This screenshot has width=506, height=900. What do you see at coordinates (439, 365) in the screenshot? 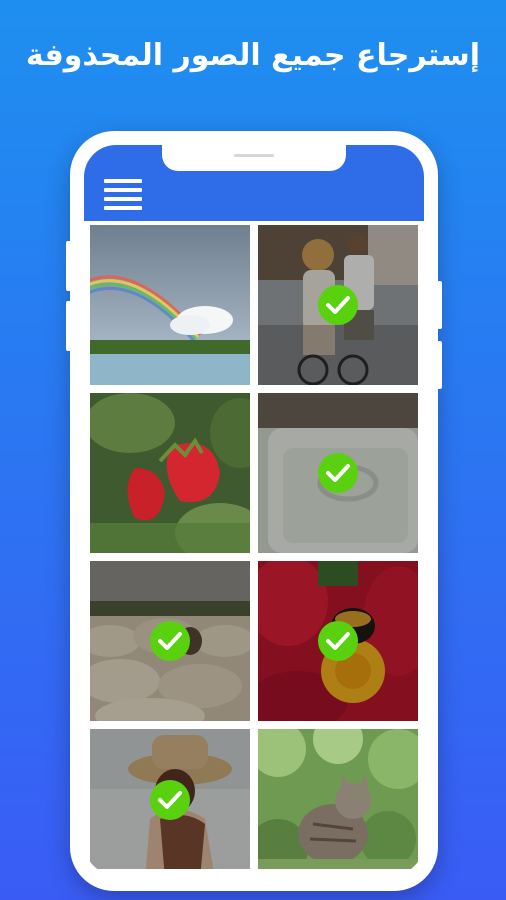
I see `side-button` at bounding box center [439, 365].